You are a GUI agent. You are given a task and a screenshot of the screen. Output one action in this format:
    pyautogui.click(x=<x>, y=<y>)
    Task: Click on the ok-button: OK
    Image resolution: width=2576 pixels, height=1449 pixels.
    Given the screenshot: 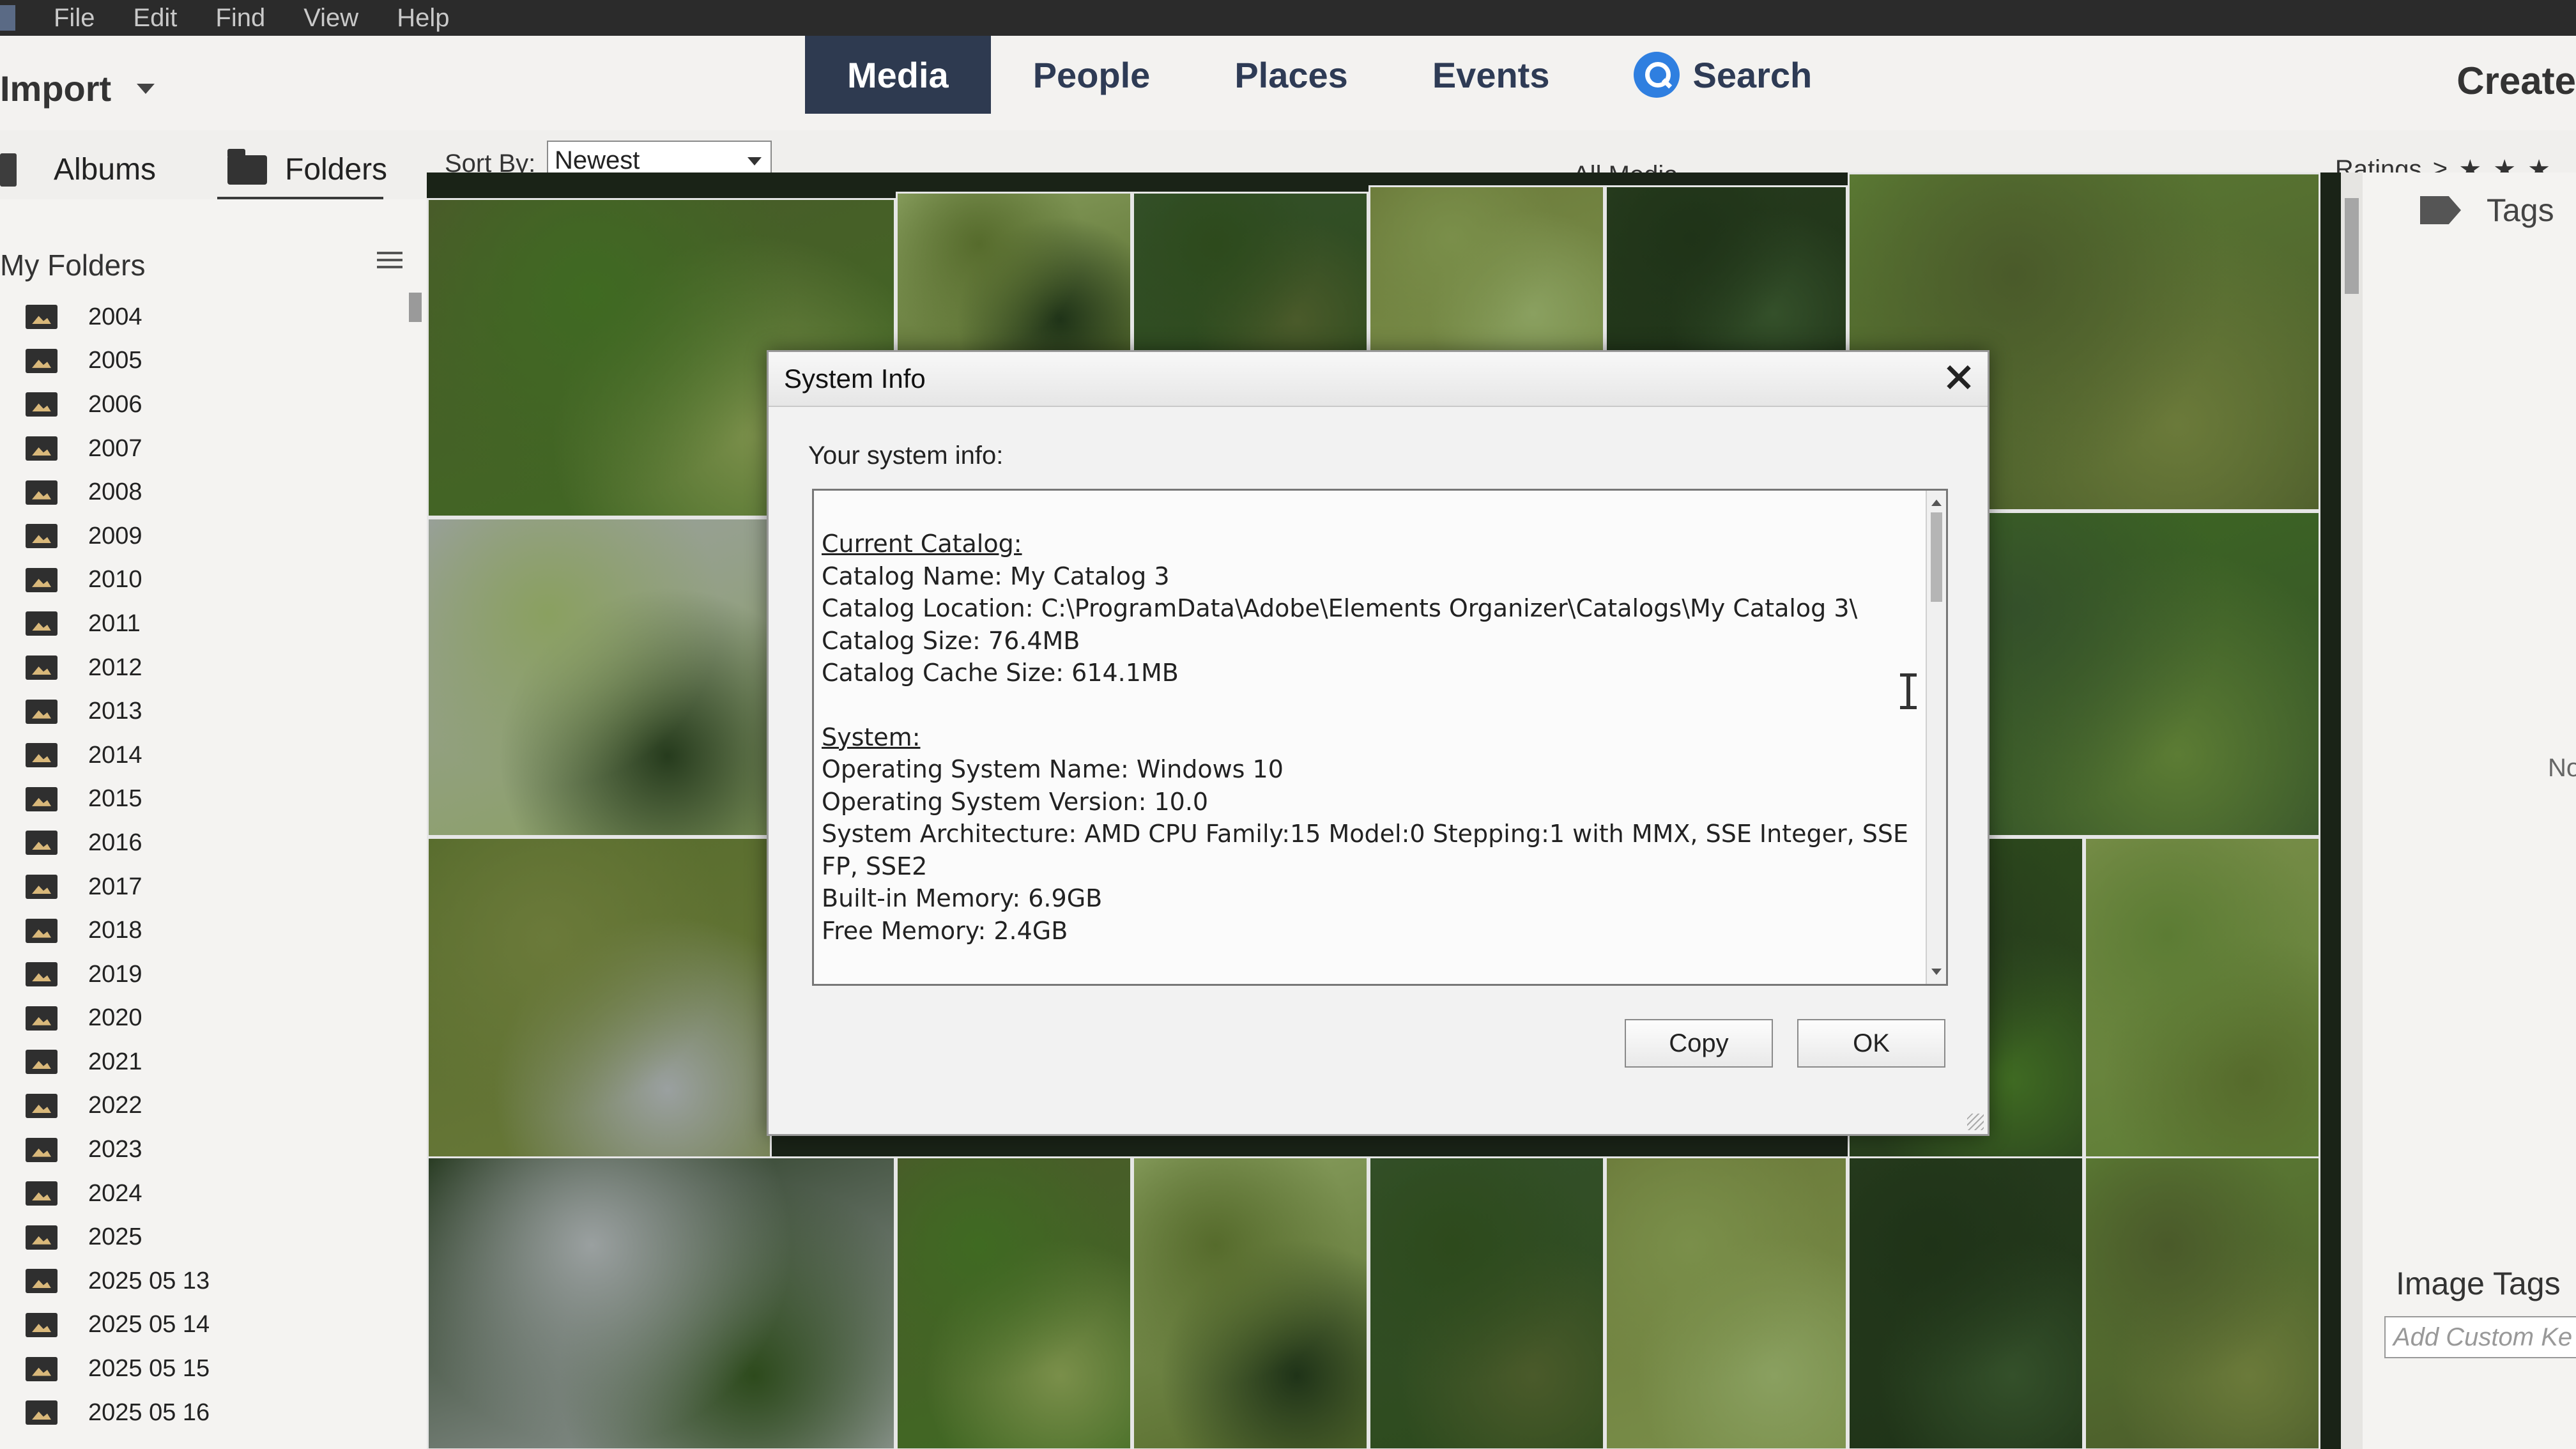 What is the action you would take?
    pyautogui.click(x=1871, y=1043)
    